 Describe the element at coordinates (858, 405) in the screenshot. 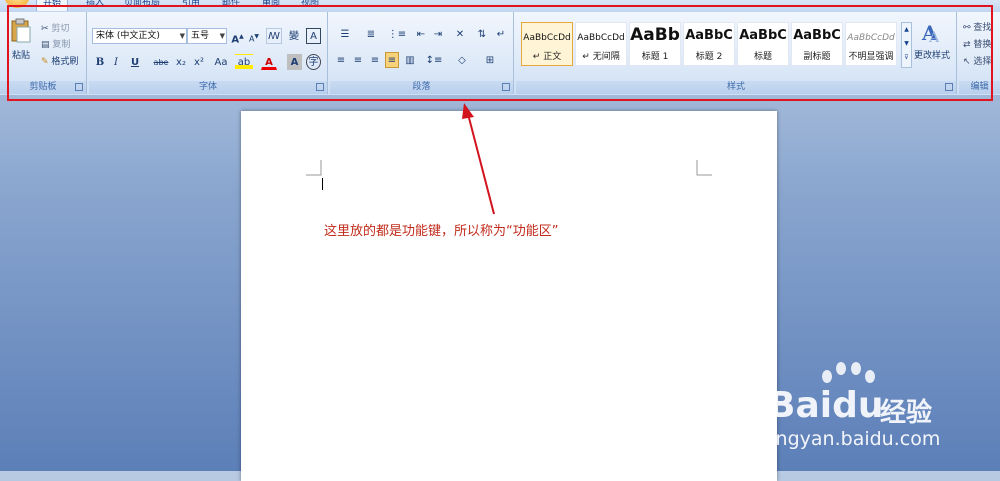

I see `logo-tail-text: du` at that location.